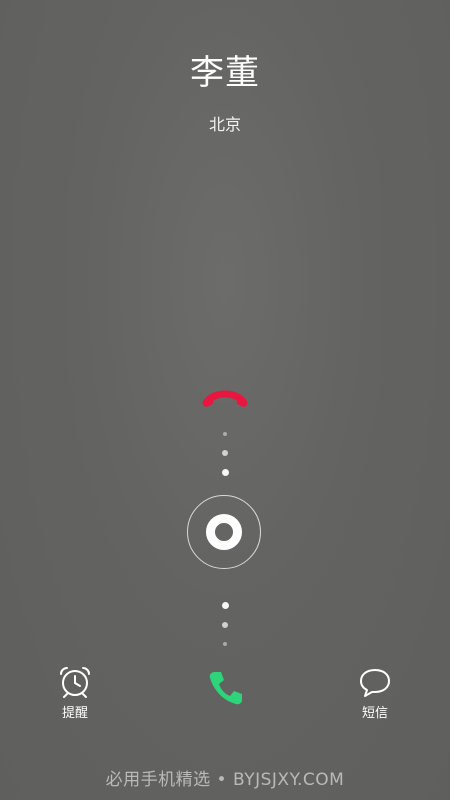 This screenshot has height=800, width=450. I want to click on caller-location: 北京, so click(224, 124).